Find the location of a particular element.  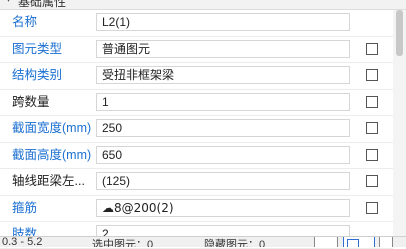

hidden-count: 隐藏图元：0 is located at coordinates (235, 243).